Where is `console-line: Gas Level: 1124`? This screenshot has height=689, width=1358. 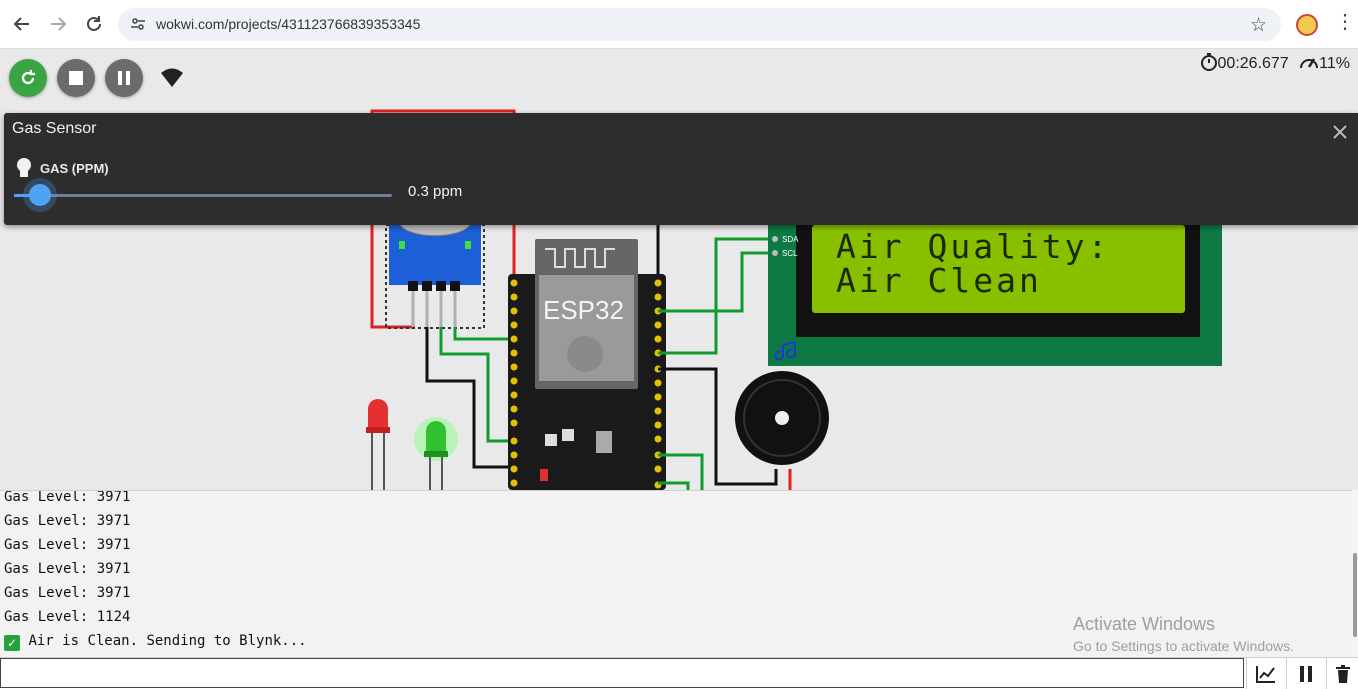
console-line: Gas Level: 1124 is located at coordinates (67, 617).